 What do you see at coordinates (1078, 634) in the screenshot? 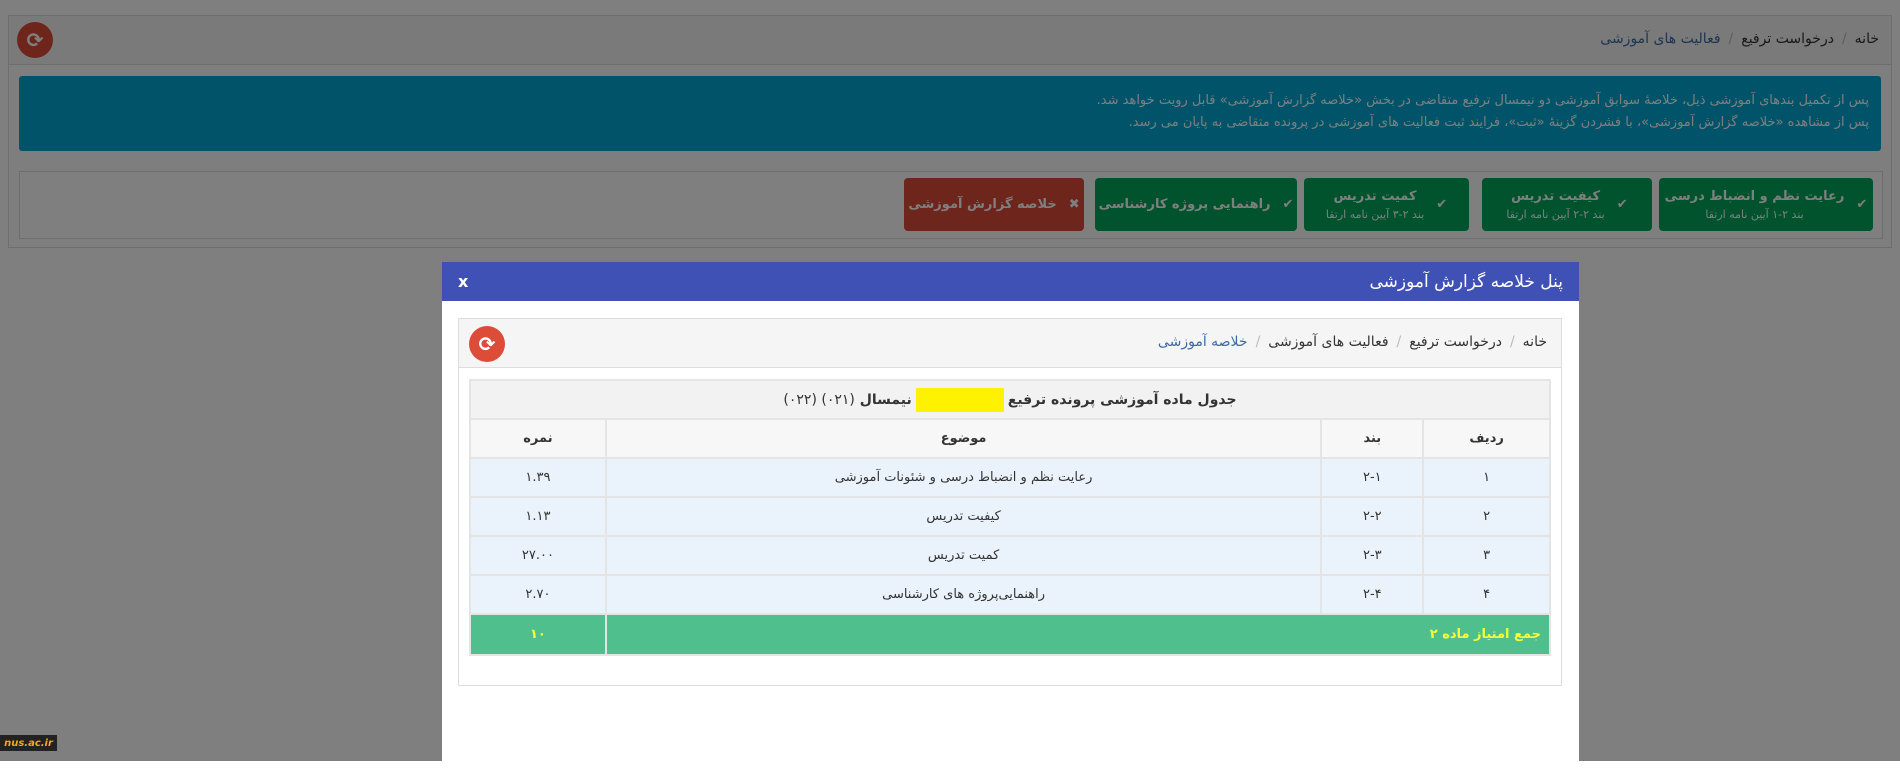
I see `total-label: جمع امتیاز ماده ۲` at bounding box center [1078, 634].